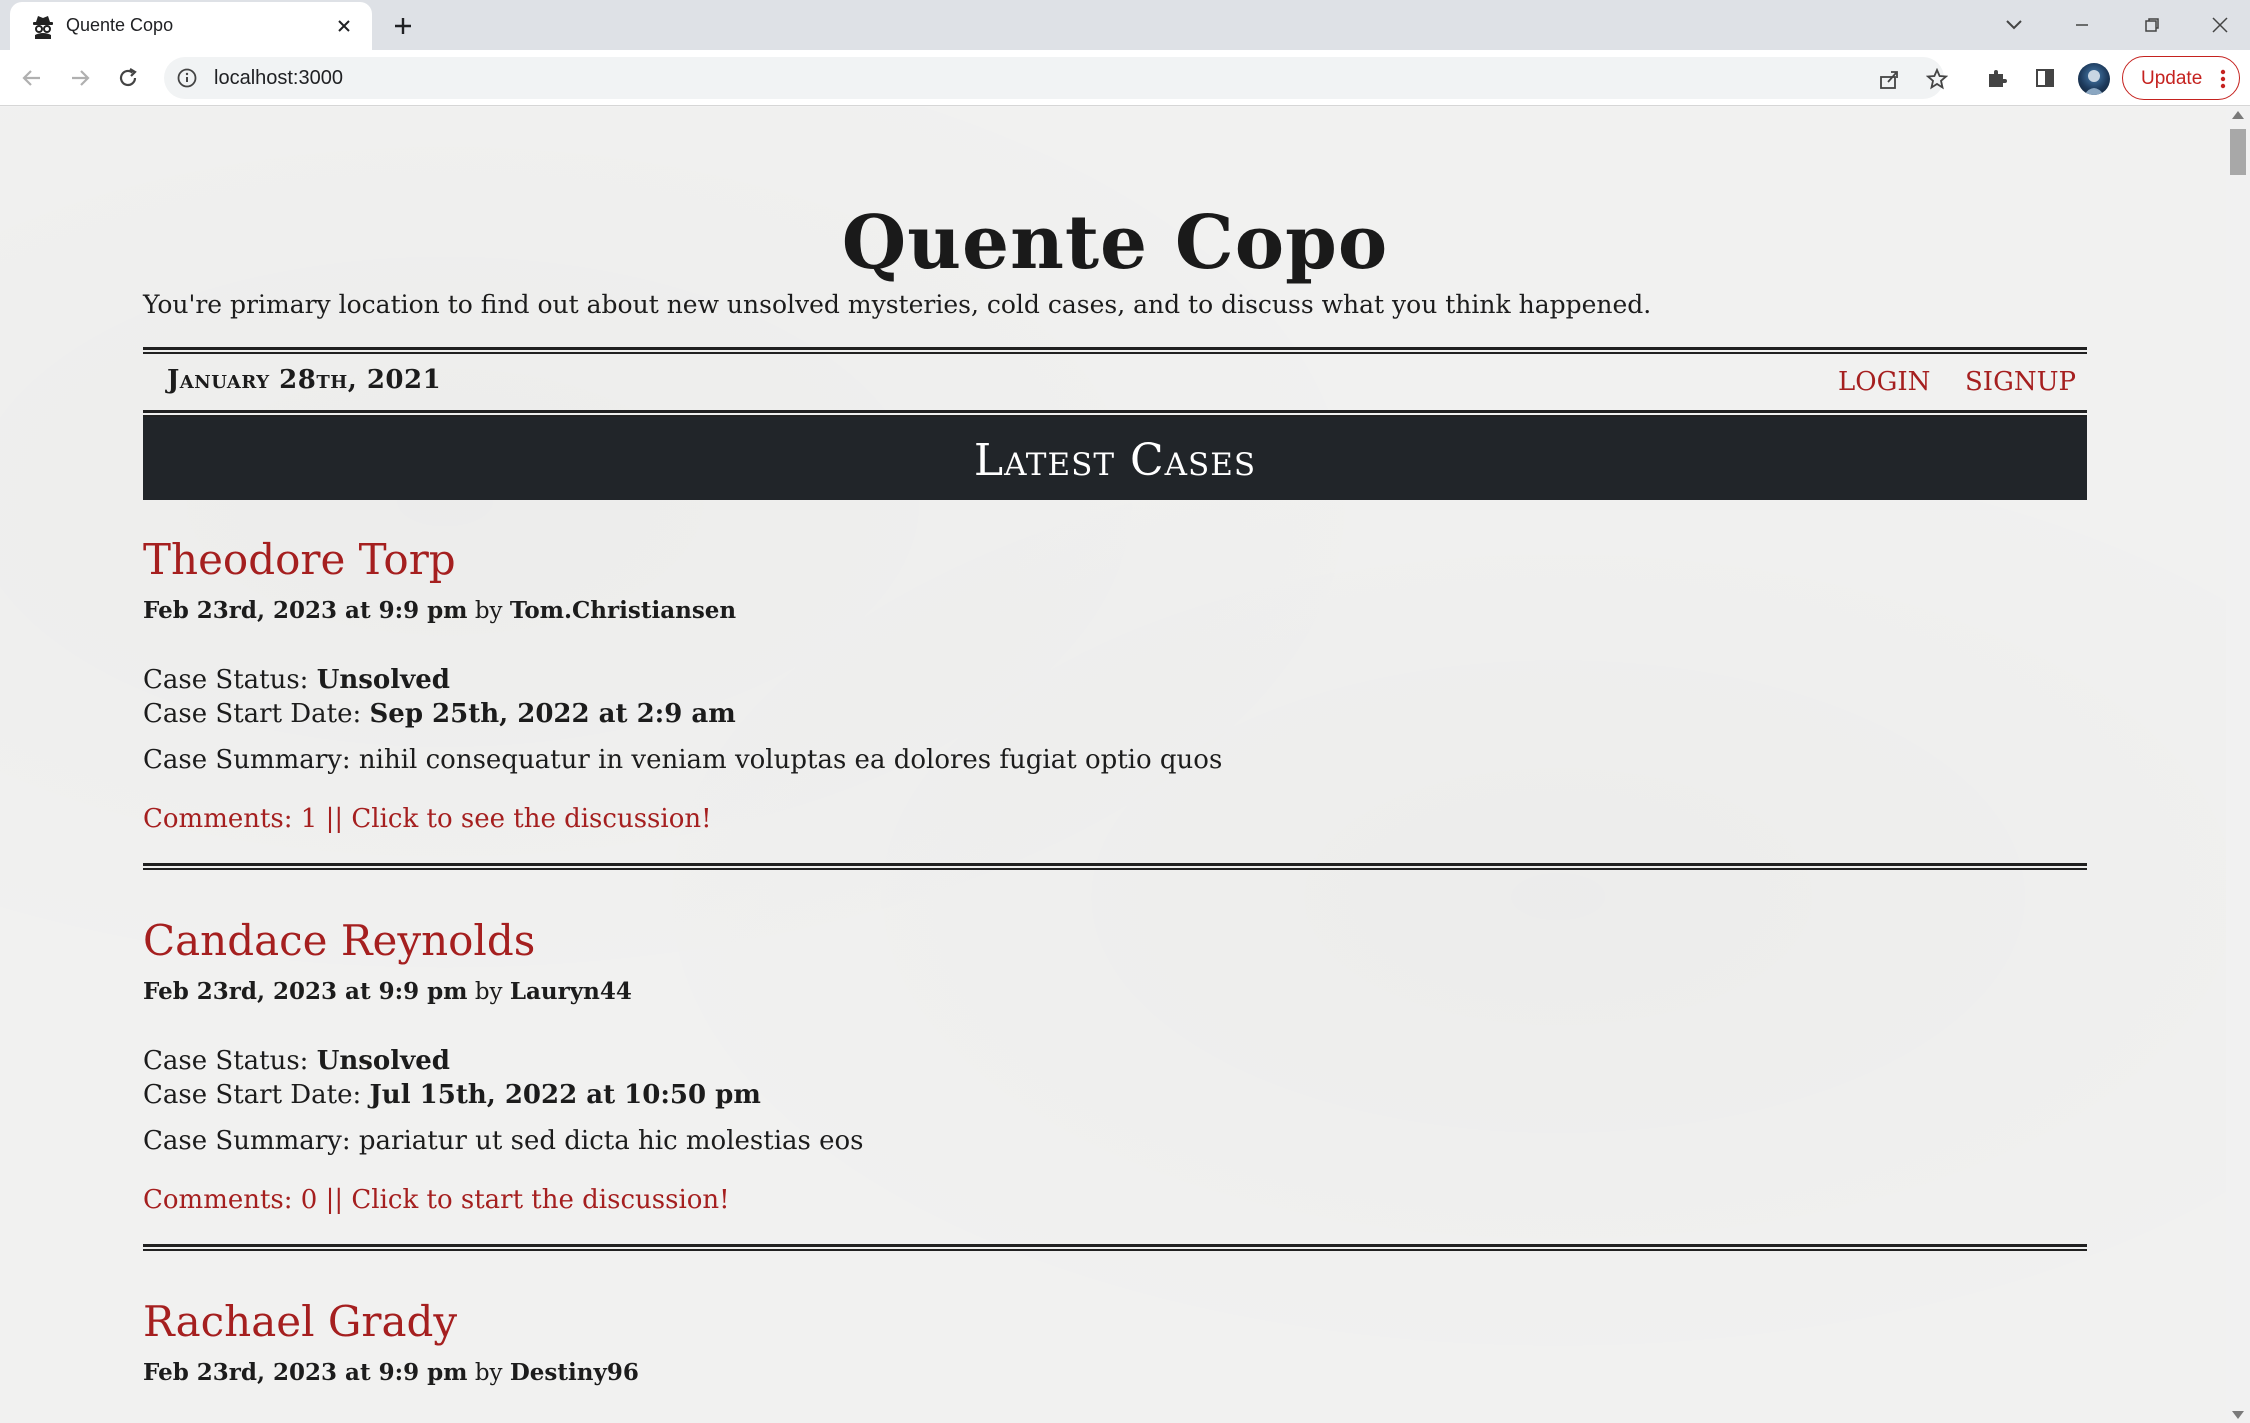 The width and height of the screenshot is (2250, 1423). Describe the element at coordinates (344, 26) in the screenshot. I see `close-tab-icon` at that location.